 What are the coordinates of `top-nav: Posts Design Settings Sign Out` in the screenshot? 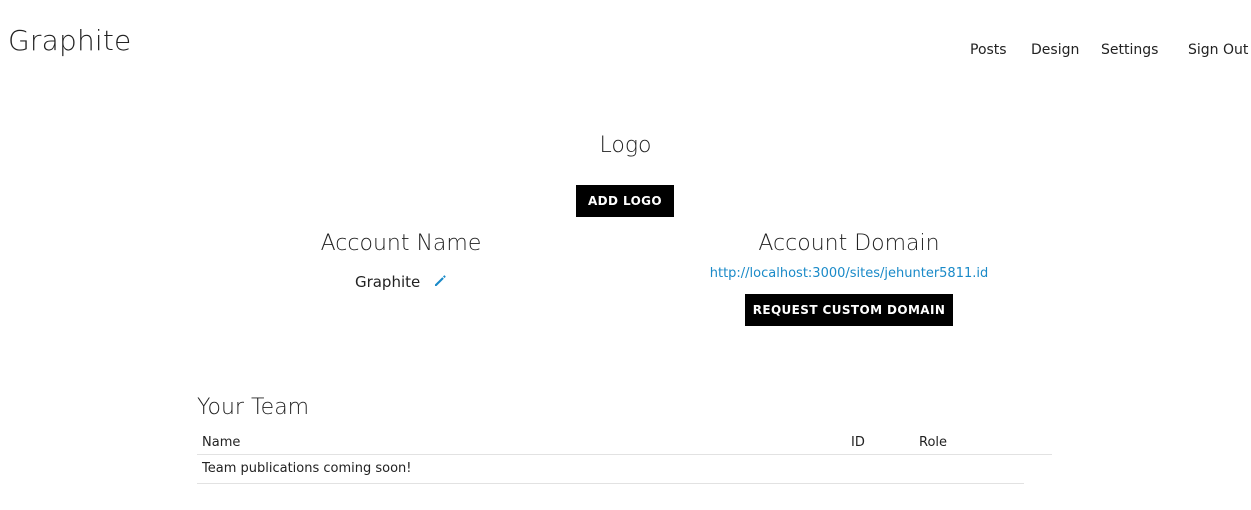 It's located at (625, 51).